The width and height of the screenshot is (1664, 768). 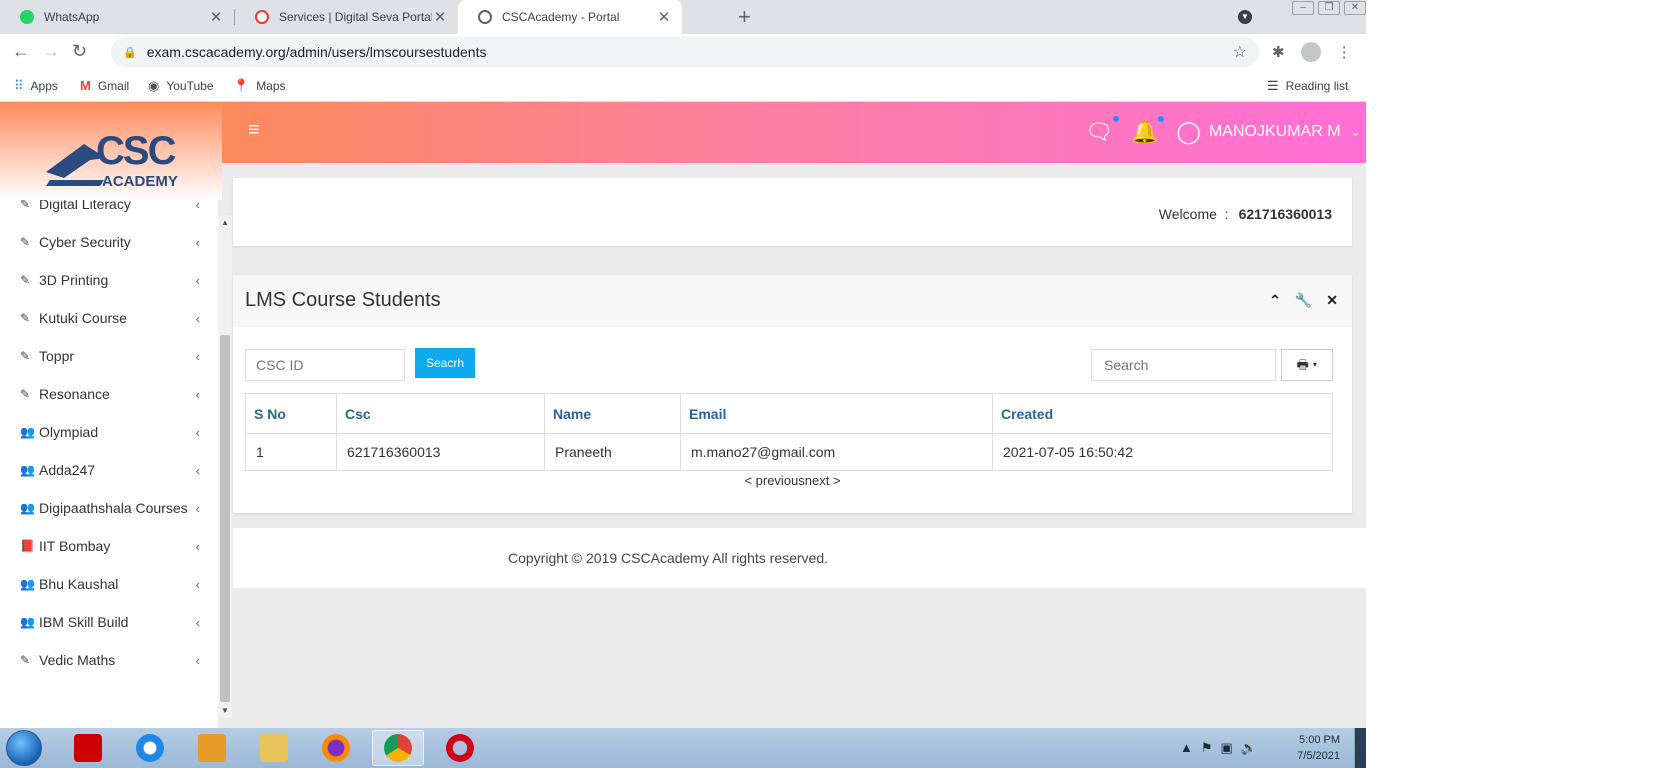 What do you see at coordinates (1356, 132) in the screenshot?
I see `chevron-down-icon: ⌄` at bounding box center [1356, 132].